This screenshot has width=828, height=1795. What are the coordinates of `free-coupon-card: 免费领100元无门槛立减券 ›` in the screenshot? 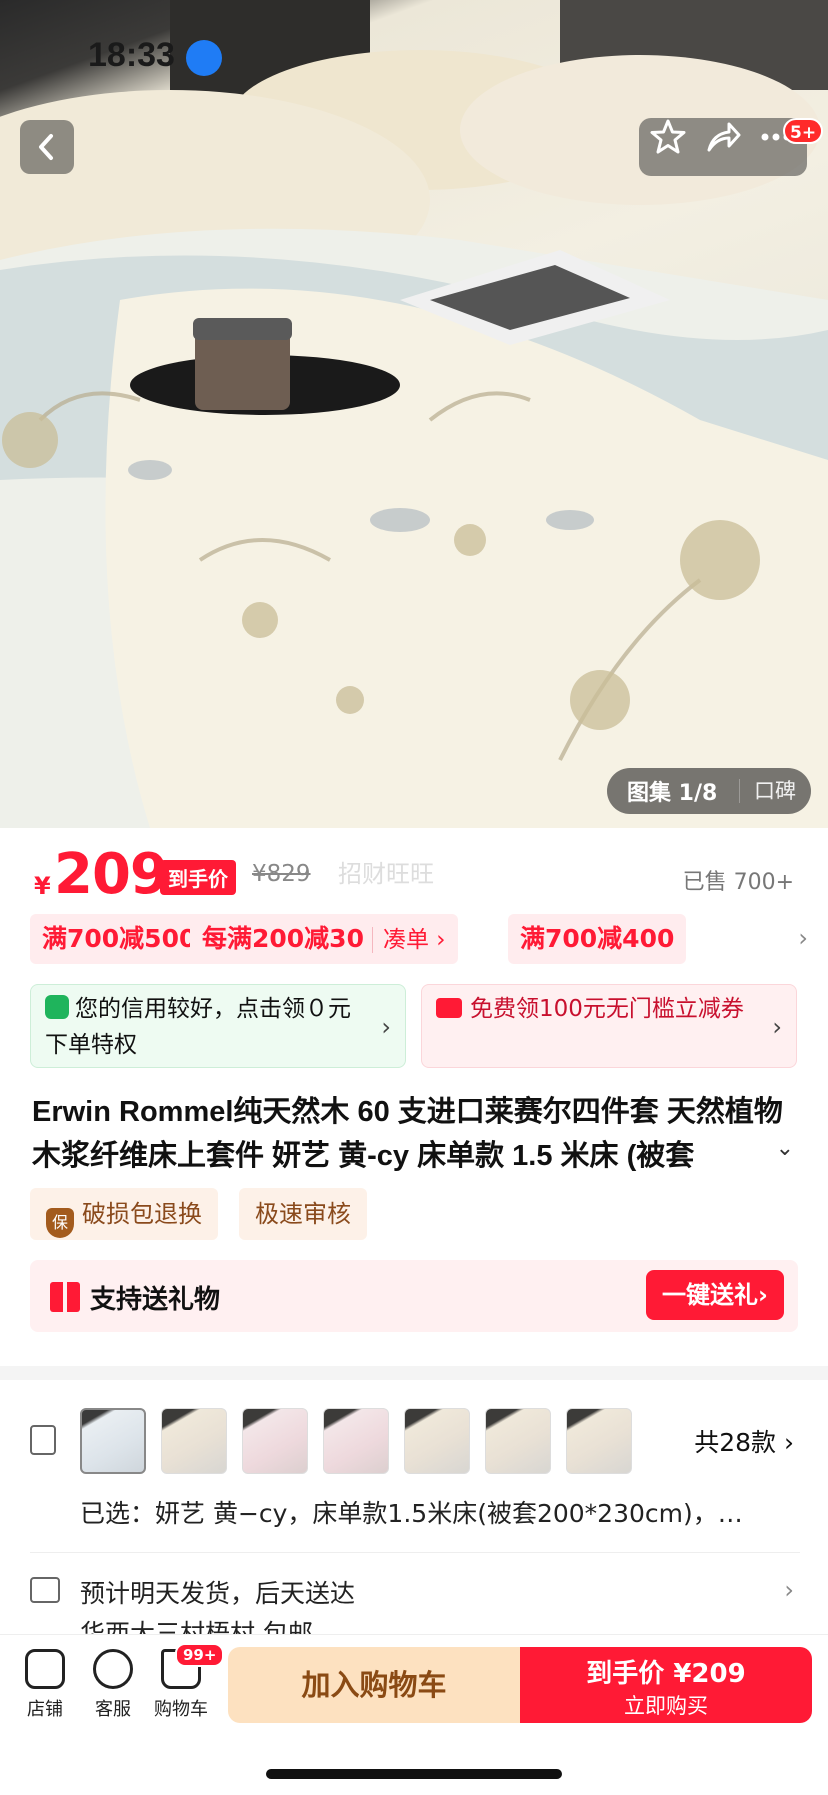 It's located at (609, 1026).